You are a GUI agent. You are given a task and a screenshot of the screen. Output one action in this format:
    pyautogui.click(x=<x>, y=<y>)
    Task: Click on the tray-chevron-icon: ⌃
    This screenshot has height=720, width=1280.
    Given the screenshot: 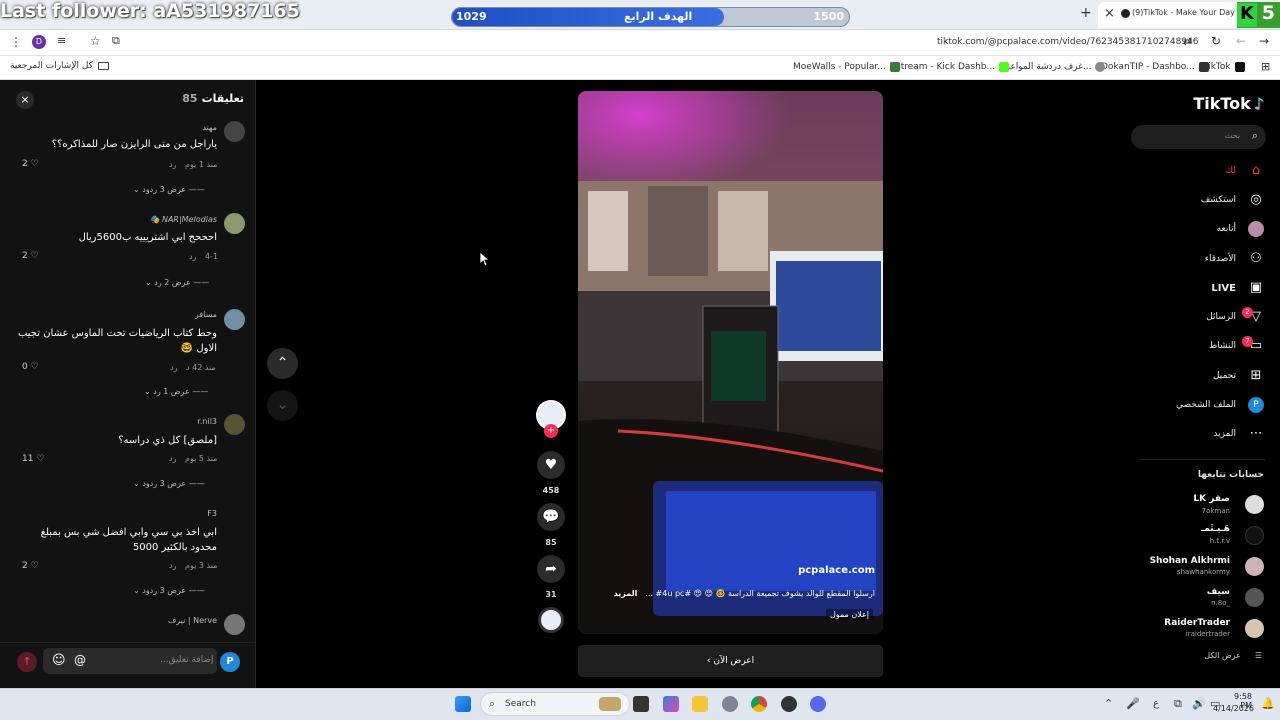 What is the action you would take?
    pyautogui.click(x=1108, y=703)
    